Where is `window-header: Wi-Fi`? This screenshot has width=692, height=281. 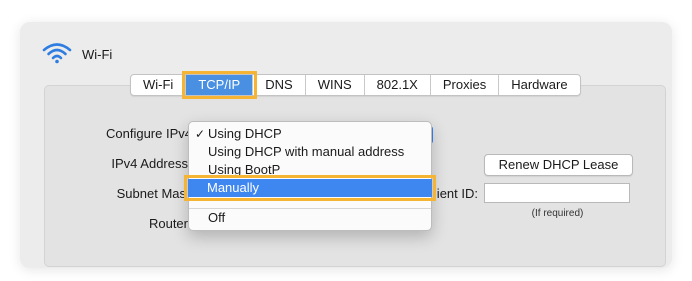 window-header: Wi-Fi is located at coordinates (77, 54).